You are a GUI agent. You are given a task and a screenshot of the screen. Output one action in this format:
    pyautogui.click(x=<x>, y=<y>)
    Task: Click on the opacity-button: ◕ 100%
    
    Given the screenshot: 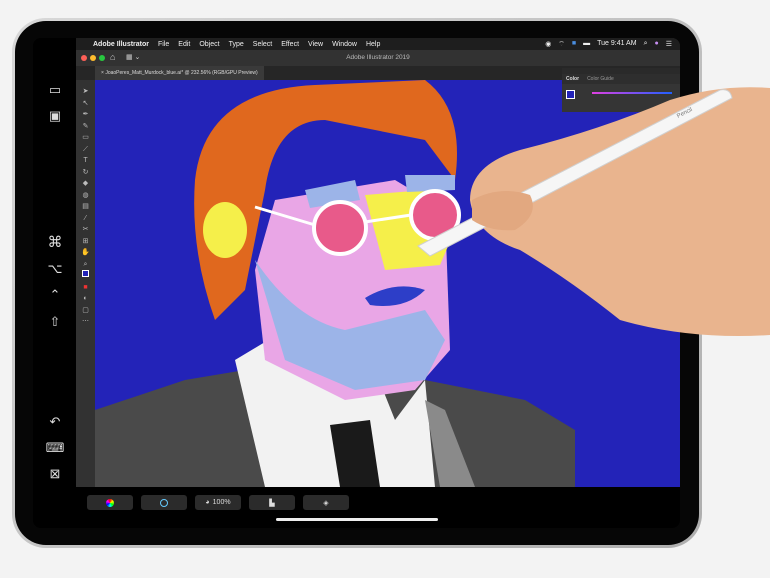 What is the action you would take?
    pyautogui.click(x=218, y=502)
    